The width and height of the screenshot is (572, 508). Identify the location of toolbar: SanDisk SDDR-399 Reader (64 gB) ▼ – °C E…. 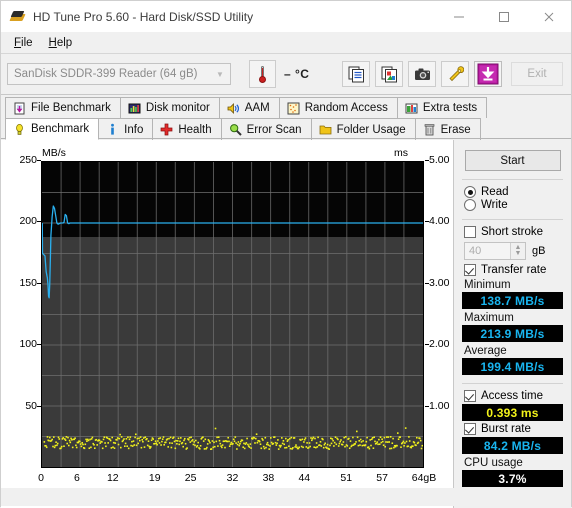
(286, 74).